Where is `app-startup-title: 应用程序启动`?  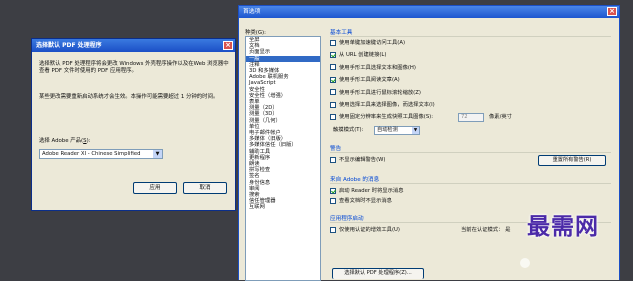
app-startup-title: 应用程序启动 is located at coordinates (347, 219).